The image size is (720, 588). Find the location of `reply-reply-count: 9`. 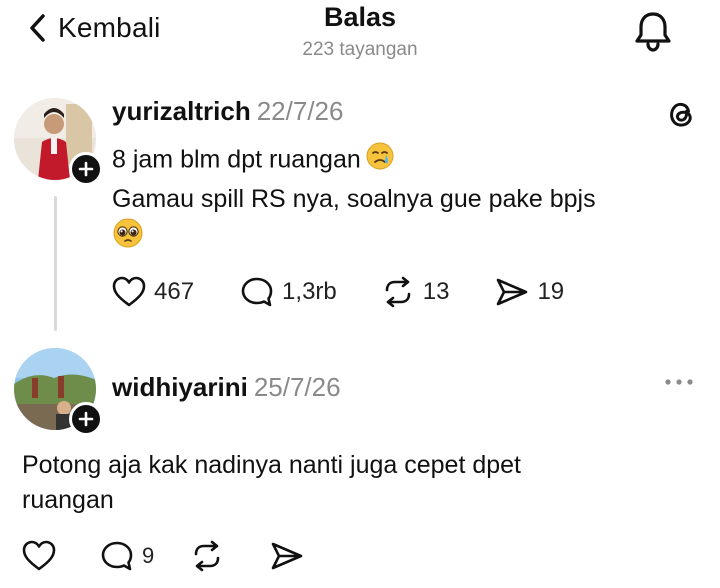

reply-reply-count: 9 is located at coordinates (148, 555).